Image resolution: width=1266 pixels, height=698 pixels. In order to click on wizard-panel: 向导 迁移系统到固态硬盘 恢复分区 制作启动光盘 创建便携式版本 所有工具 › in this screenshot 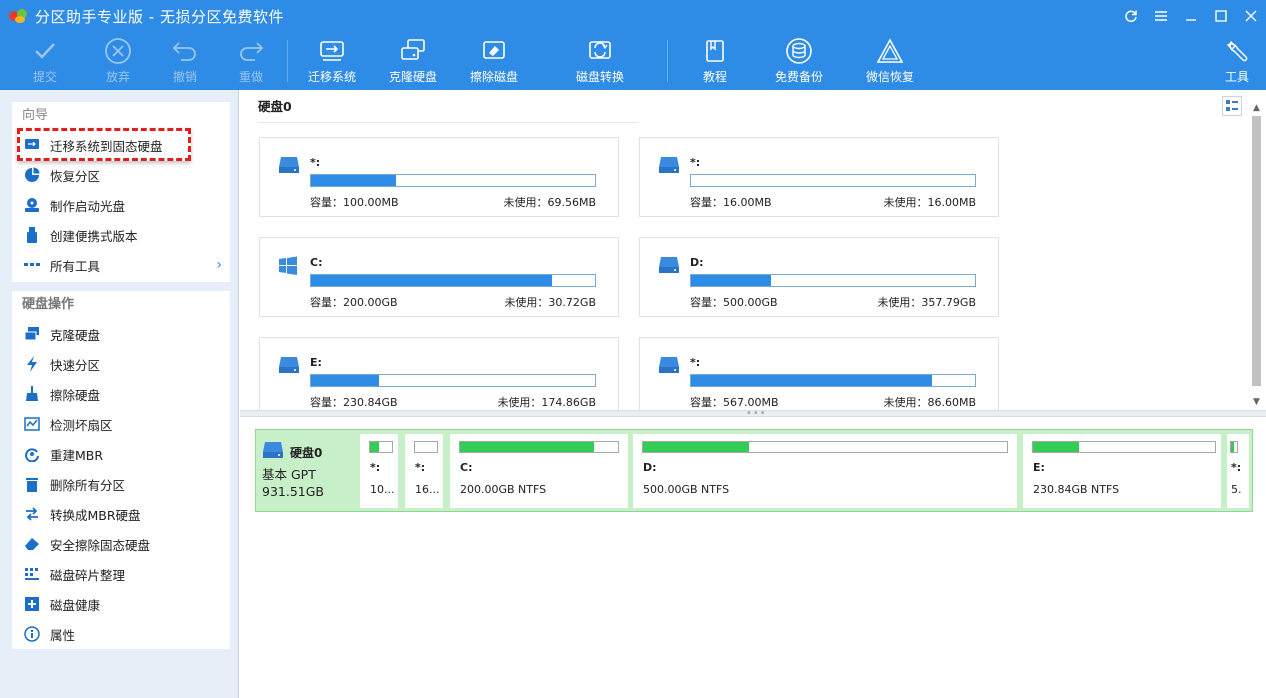, I will do `click(121, 192)`.